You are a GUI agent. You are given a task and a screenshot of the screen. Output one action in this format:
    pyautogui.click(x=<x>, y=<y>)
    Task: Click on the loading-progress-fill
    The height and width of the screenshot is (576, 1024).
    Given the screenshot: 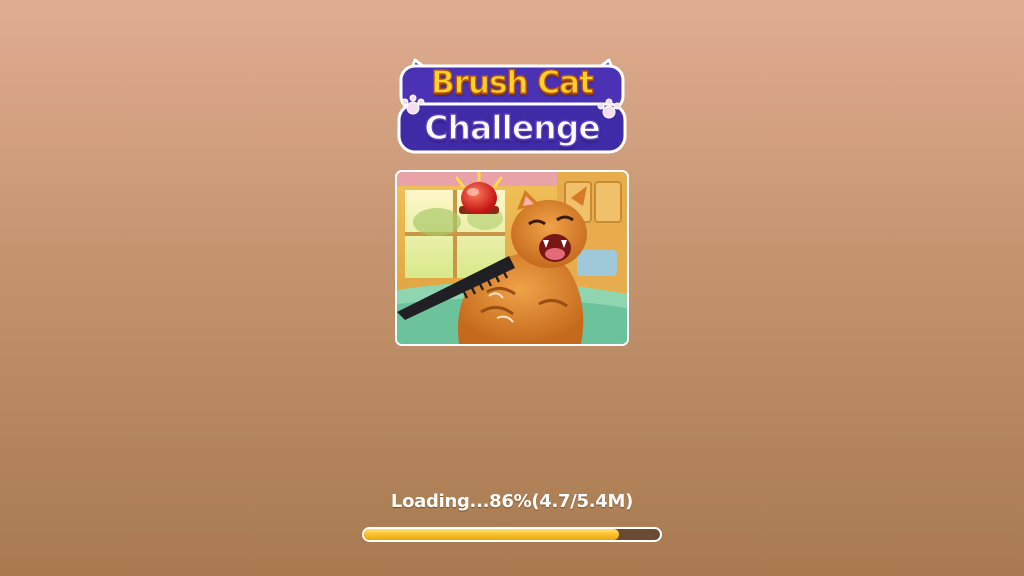 What is the action you would take?
    pyautogui.click(x=491, y=534)
    